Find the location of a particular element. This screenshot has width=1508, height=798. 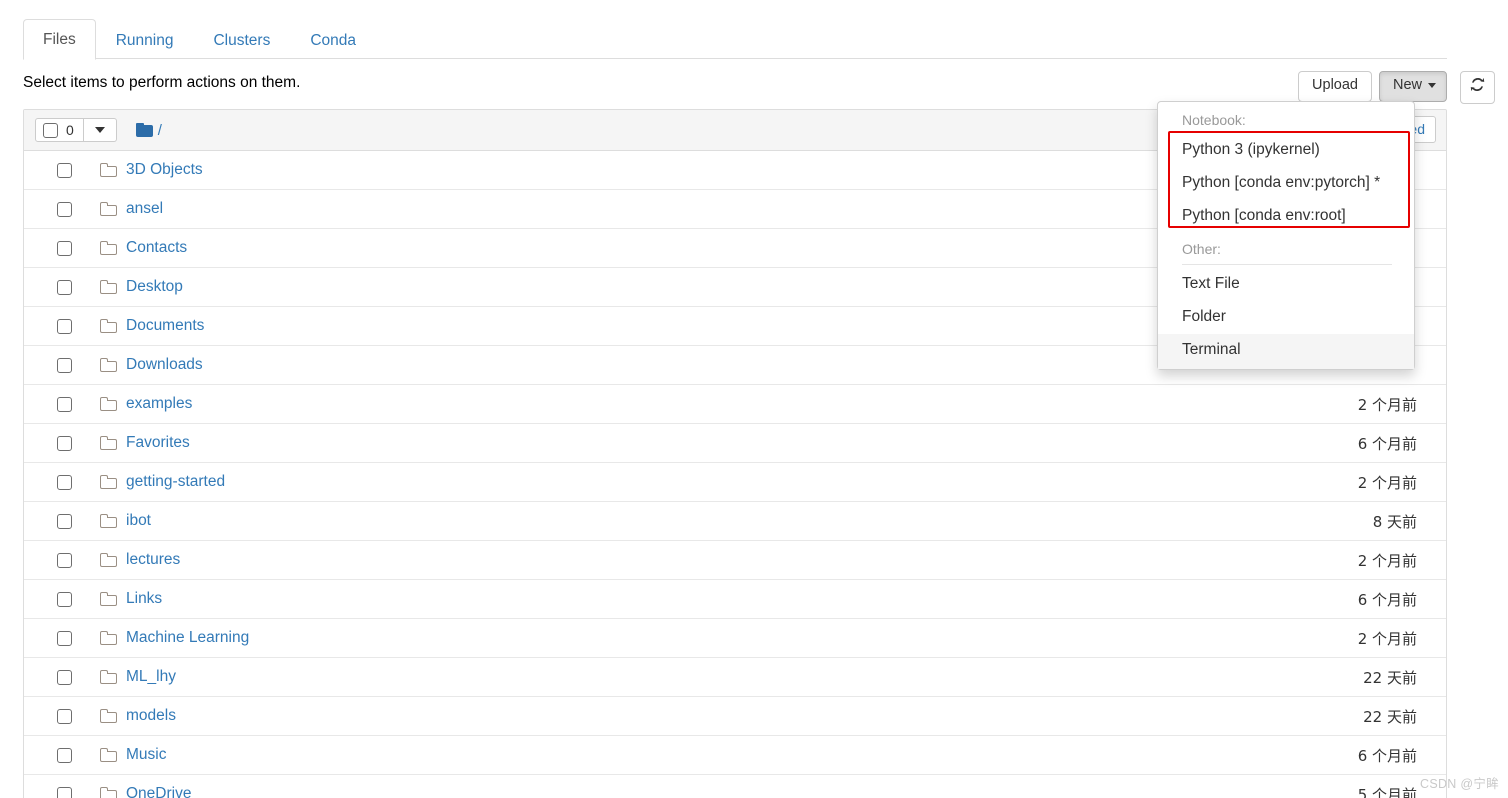

new-kernel-item: Python [conda env:pytorch] * is located at coordinates (1286, 183).